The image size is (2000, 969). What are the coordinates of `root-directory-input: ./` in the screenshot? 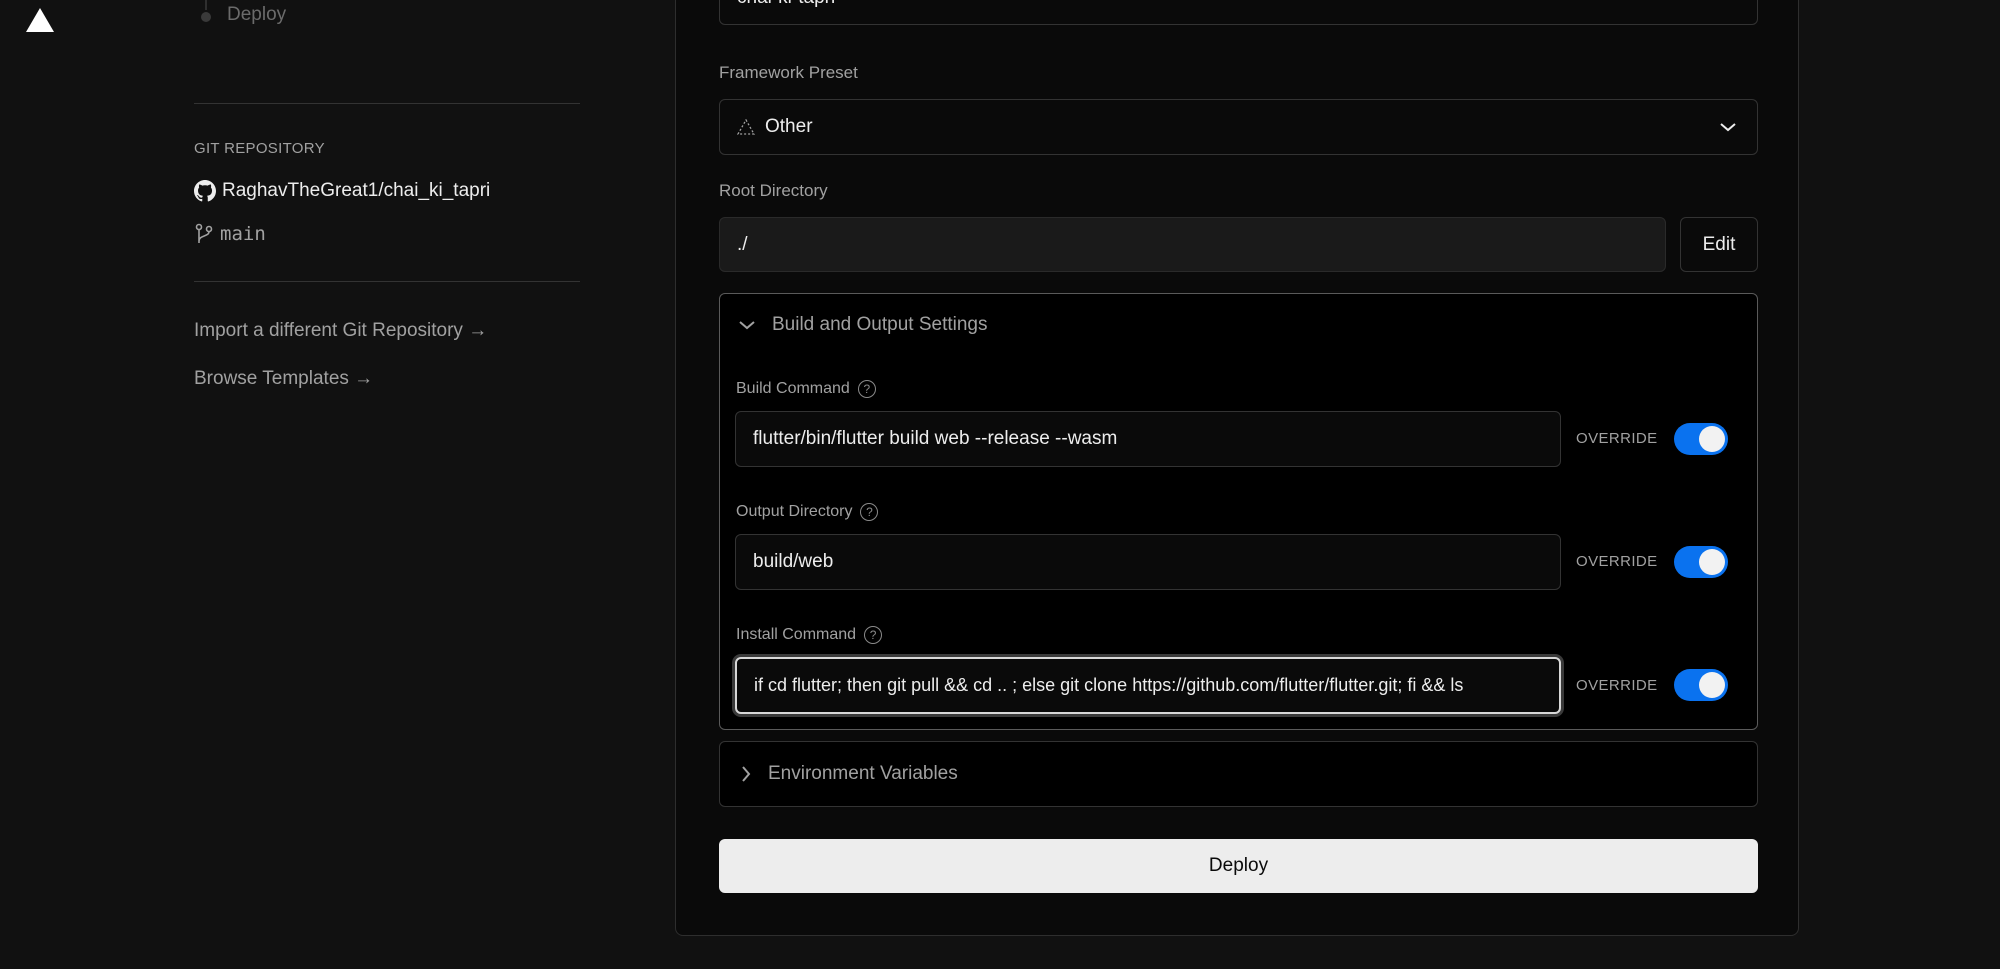 It's located at (1192, 244).